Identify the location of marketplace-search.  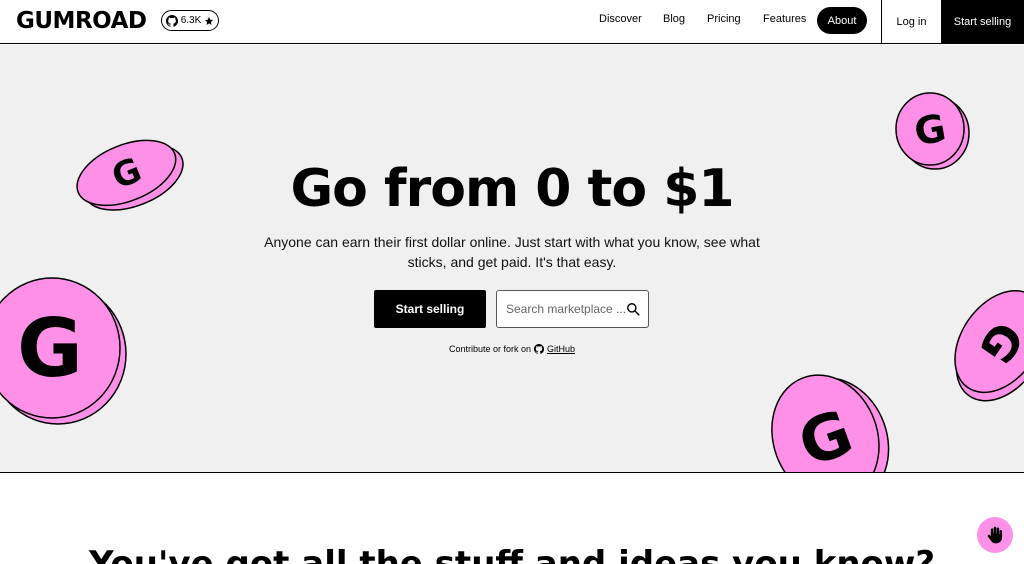
(572, 309).